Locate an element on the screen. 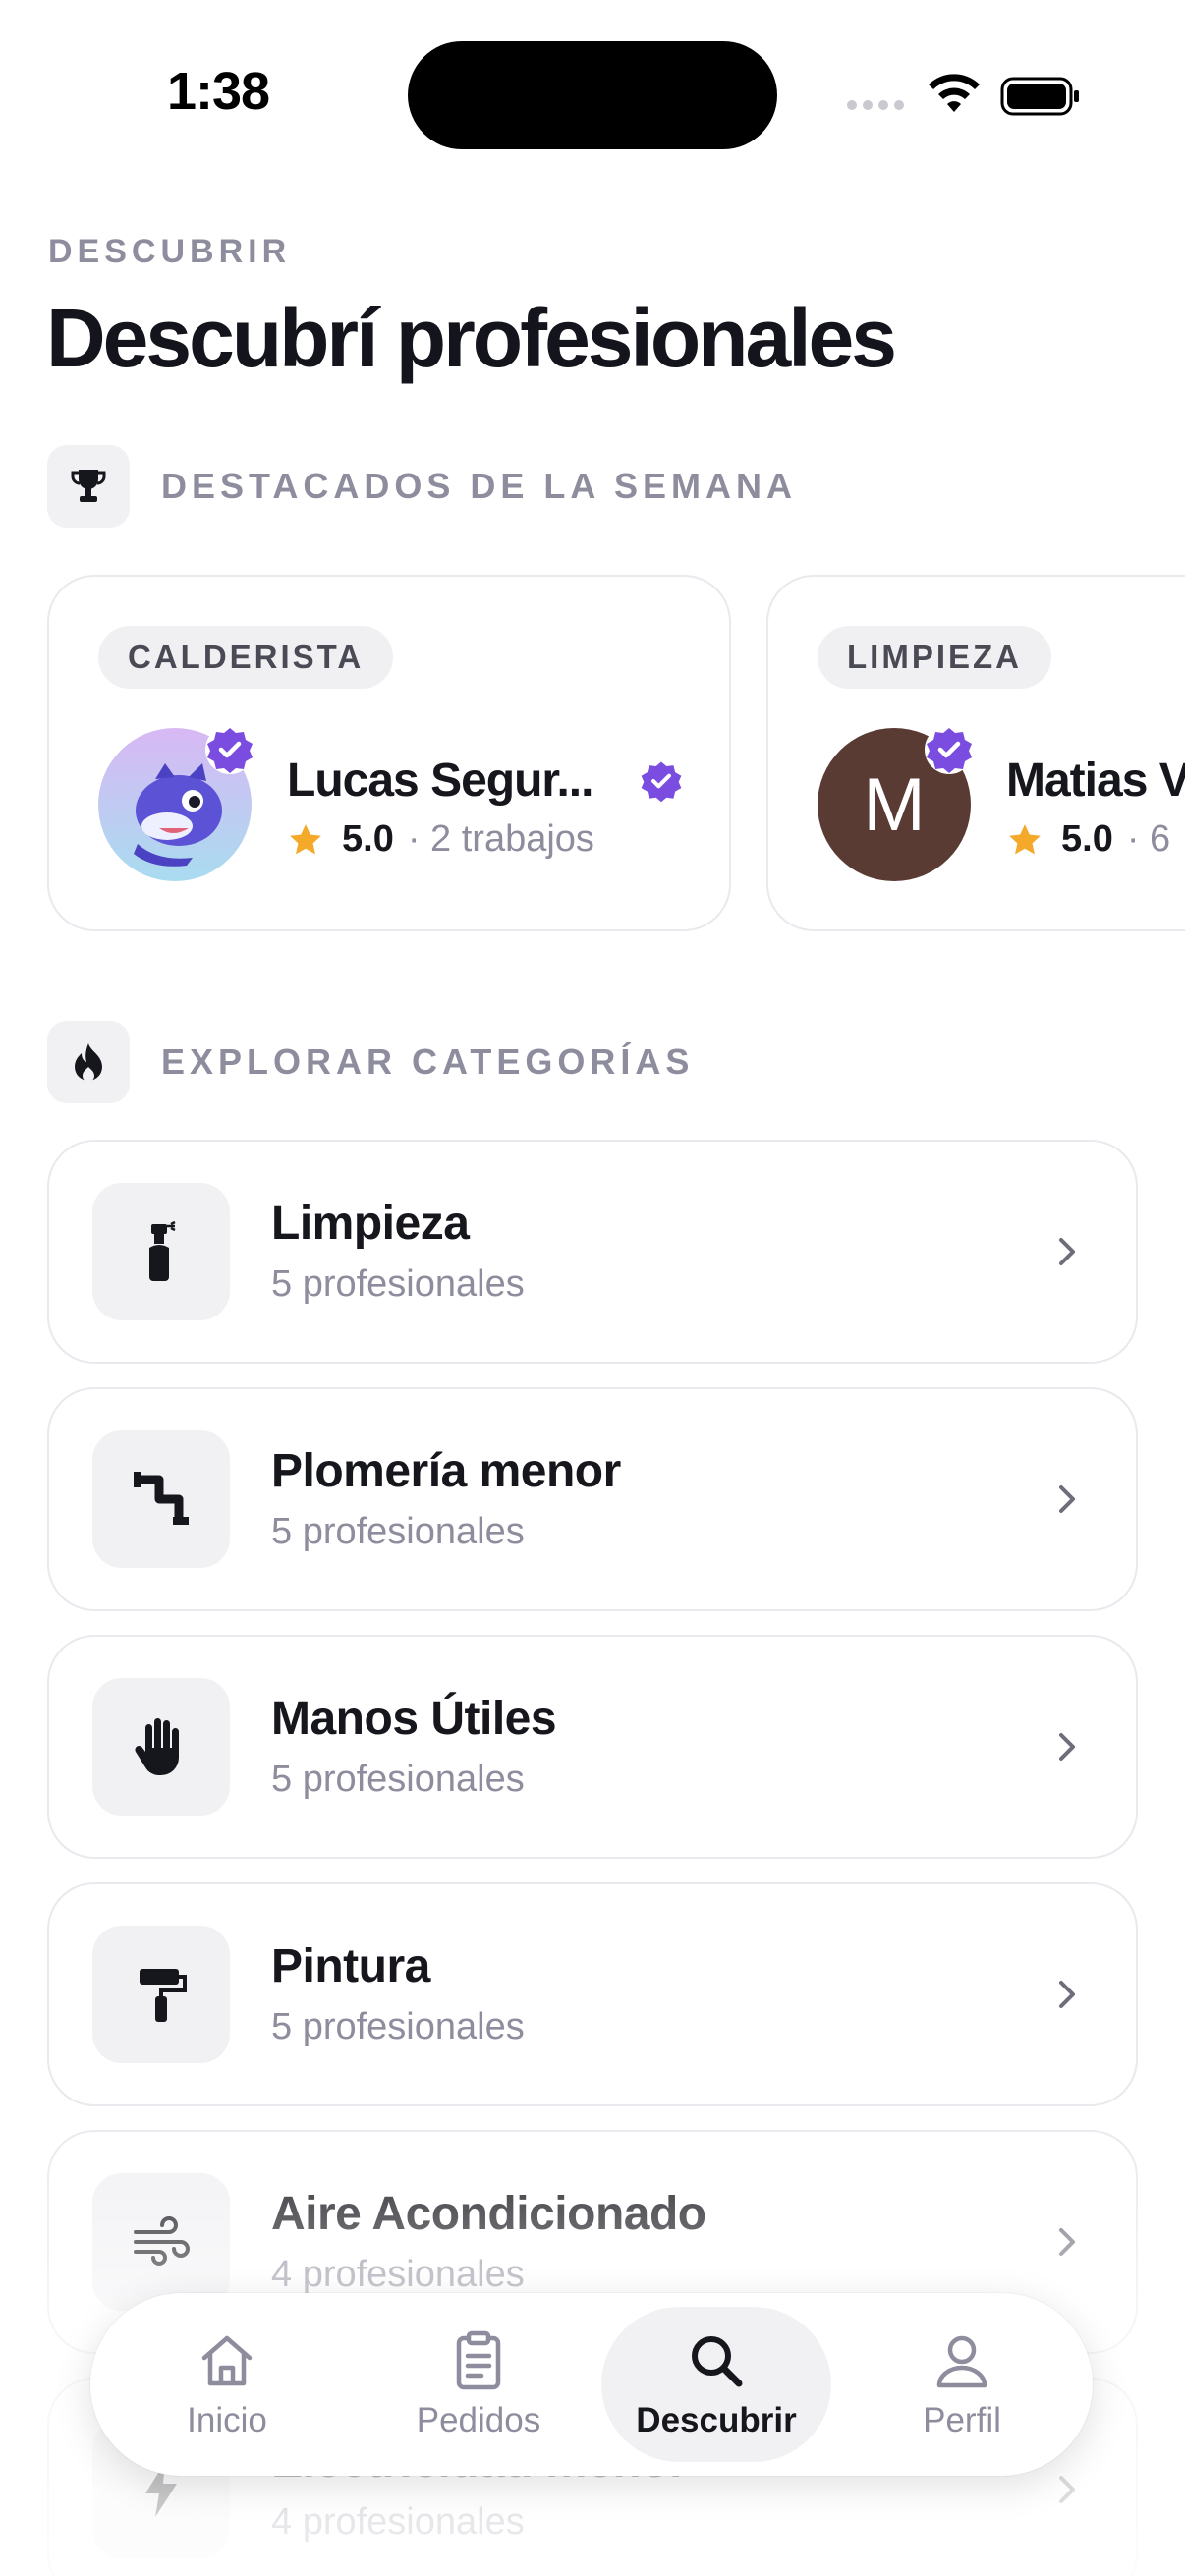 The width and height of the screenshot is (1185, 2576). tab-pedidos: Pedidos is located at coordinates (479, 2384).